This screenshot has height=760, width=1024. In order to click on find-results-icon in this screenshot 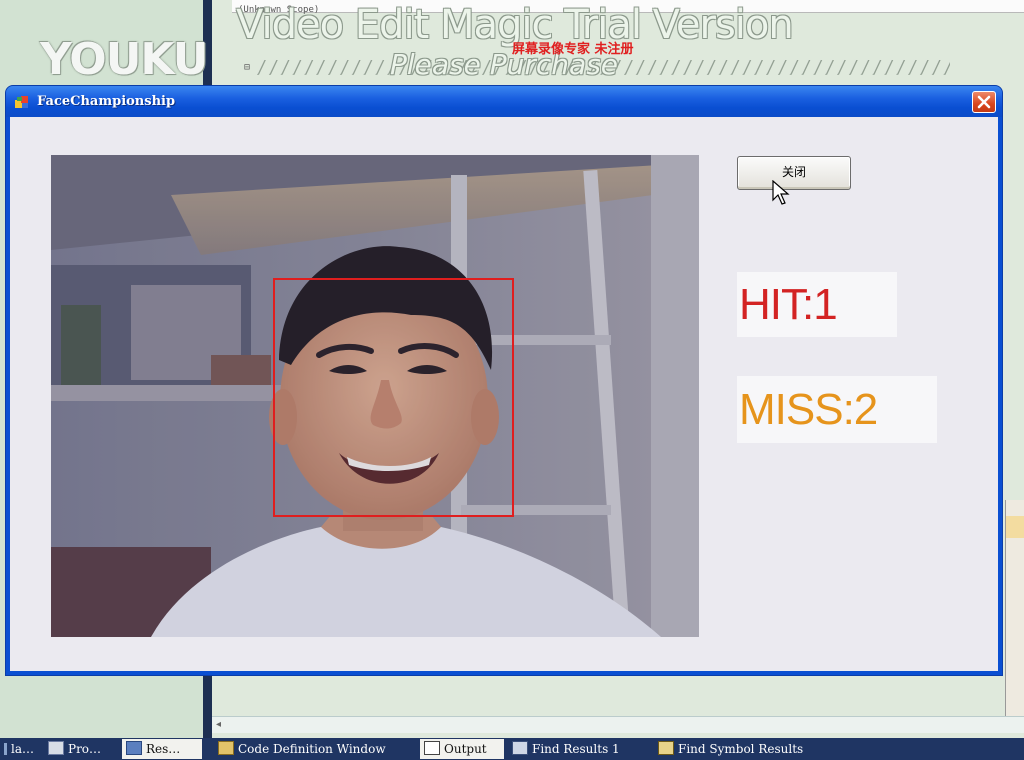, I will do `click(520, 748)`.